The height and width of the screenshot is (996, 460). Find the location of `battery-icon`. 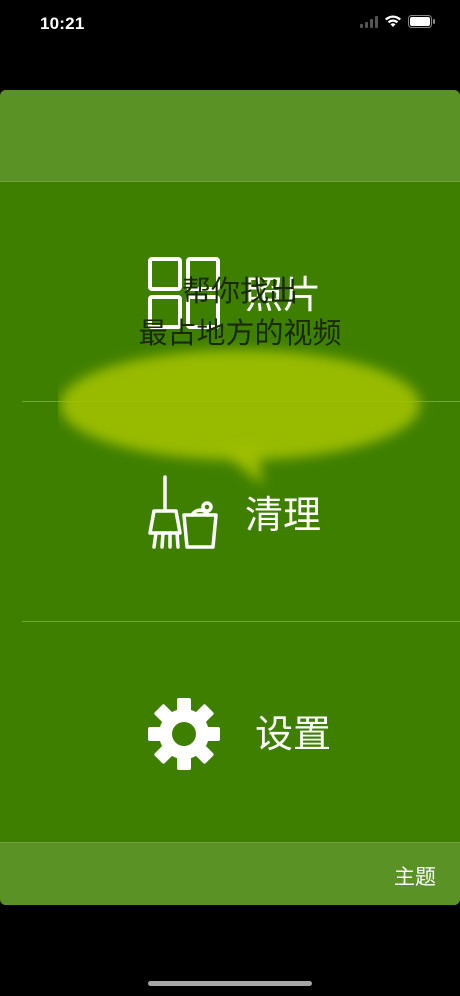

battery-icon is located at coordinates (422, 21).